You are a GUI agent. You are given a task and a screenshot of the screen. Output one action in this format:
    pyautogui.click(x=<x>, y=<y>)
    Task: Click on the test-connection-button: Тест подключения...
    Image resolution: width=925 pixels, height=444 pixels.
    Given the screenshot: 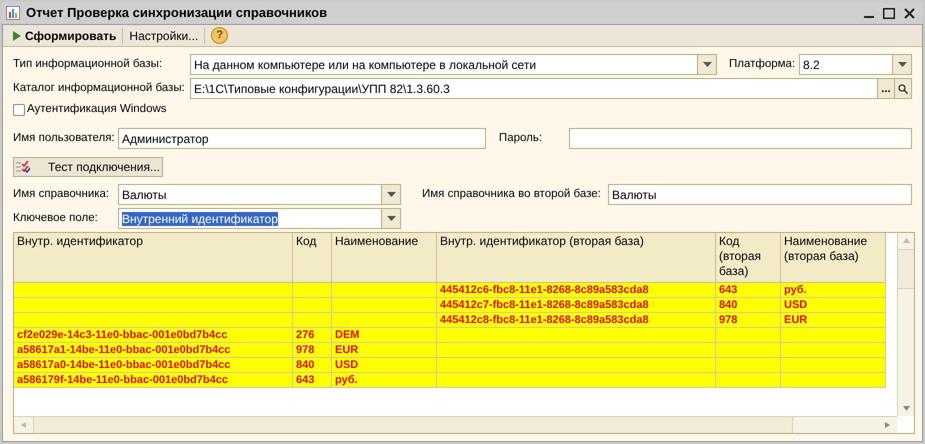 What is the action you would take?
    pyautogui.click(x=88, y=167)
    